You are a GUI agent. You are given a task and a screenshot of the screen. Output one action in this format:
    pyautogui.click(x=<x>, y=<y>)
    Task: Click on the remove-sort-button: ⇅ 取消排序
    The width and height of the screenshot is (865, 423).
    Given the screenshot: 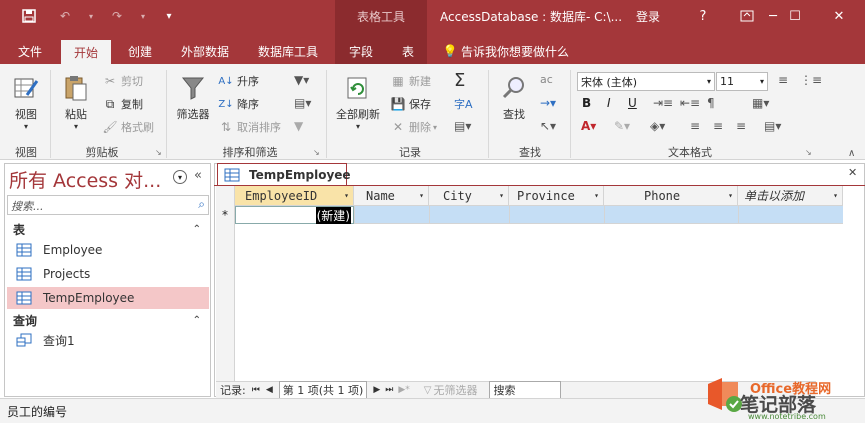 What is the action you would take?
    pyautogui.click(x=249, y=127)
    